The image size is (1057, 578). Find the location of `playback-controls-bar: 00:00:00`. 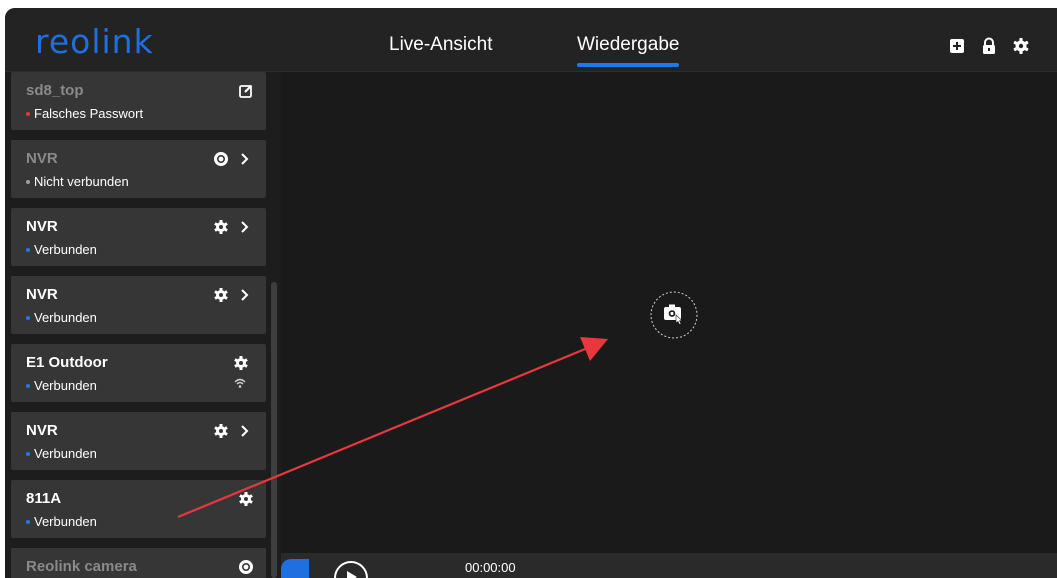

playback-controls-bar: 00:00:00 is located at coordinates (669, 565).